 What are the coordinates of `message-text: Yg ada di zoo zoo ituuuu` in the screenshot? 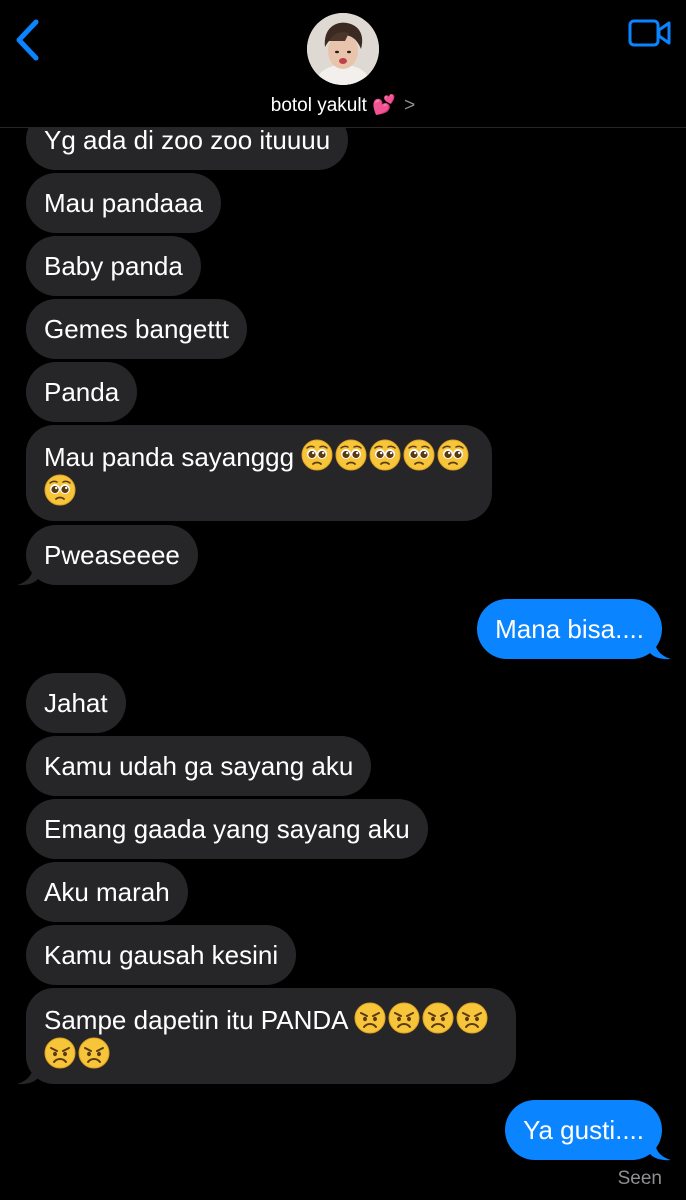 It's located at (187, 140).